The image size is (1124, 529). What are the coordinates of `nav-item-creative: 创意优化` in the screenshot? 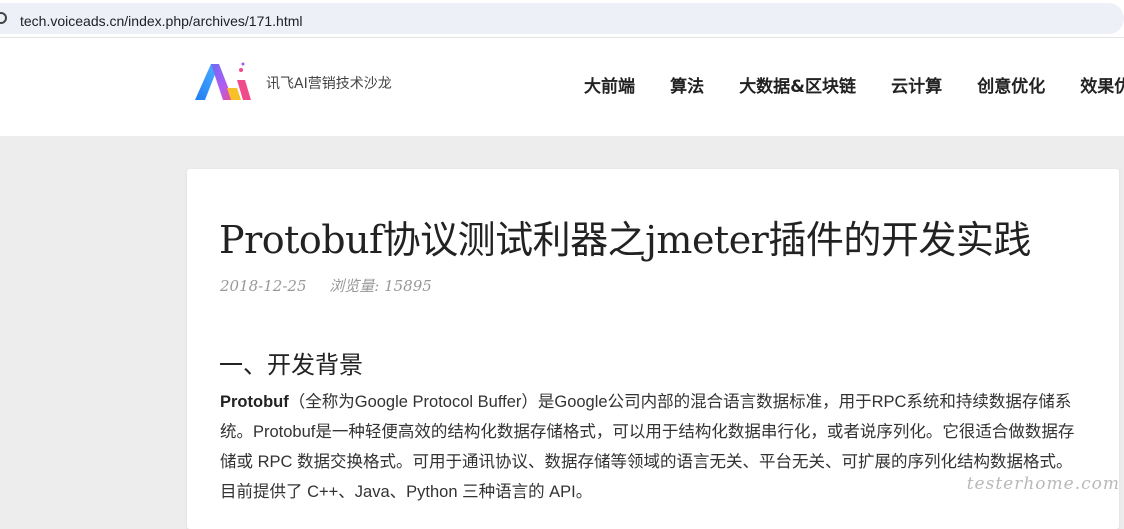 It's located at (1011, 84).